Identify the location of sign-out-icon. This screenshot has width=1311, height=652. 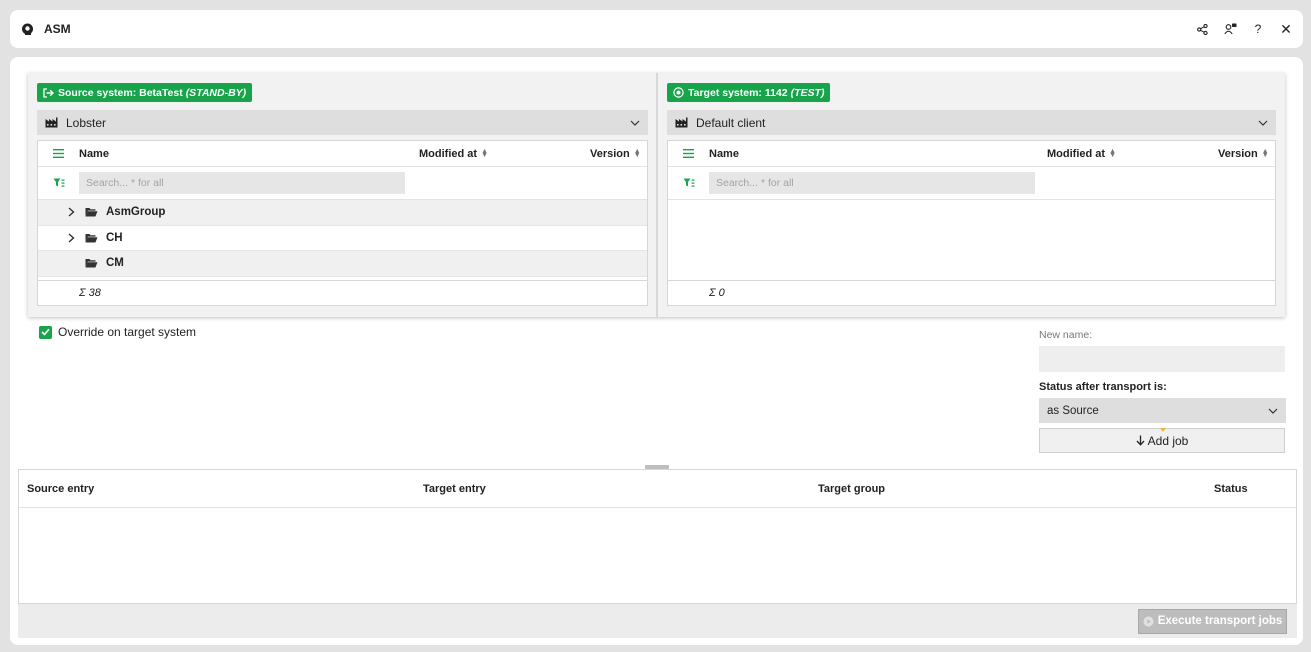
(48, 92).